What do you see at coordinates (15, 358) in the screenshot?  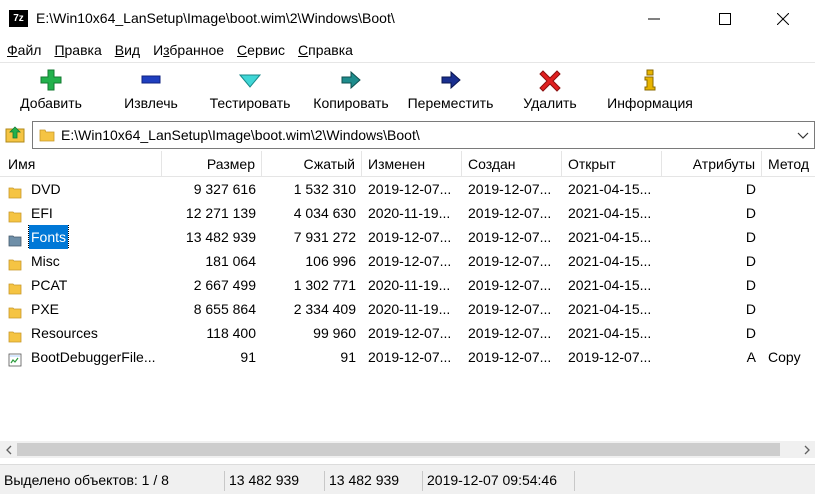 I see `file-icon` at bounding box center [15, 358].